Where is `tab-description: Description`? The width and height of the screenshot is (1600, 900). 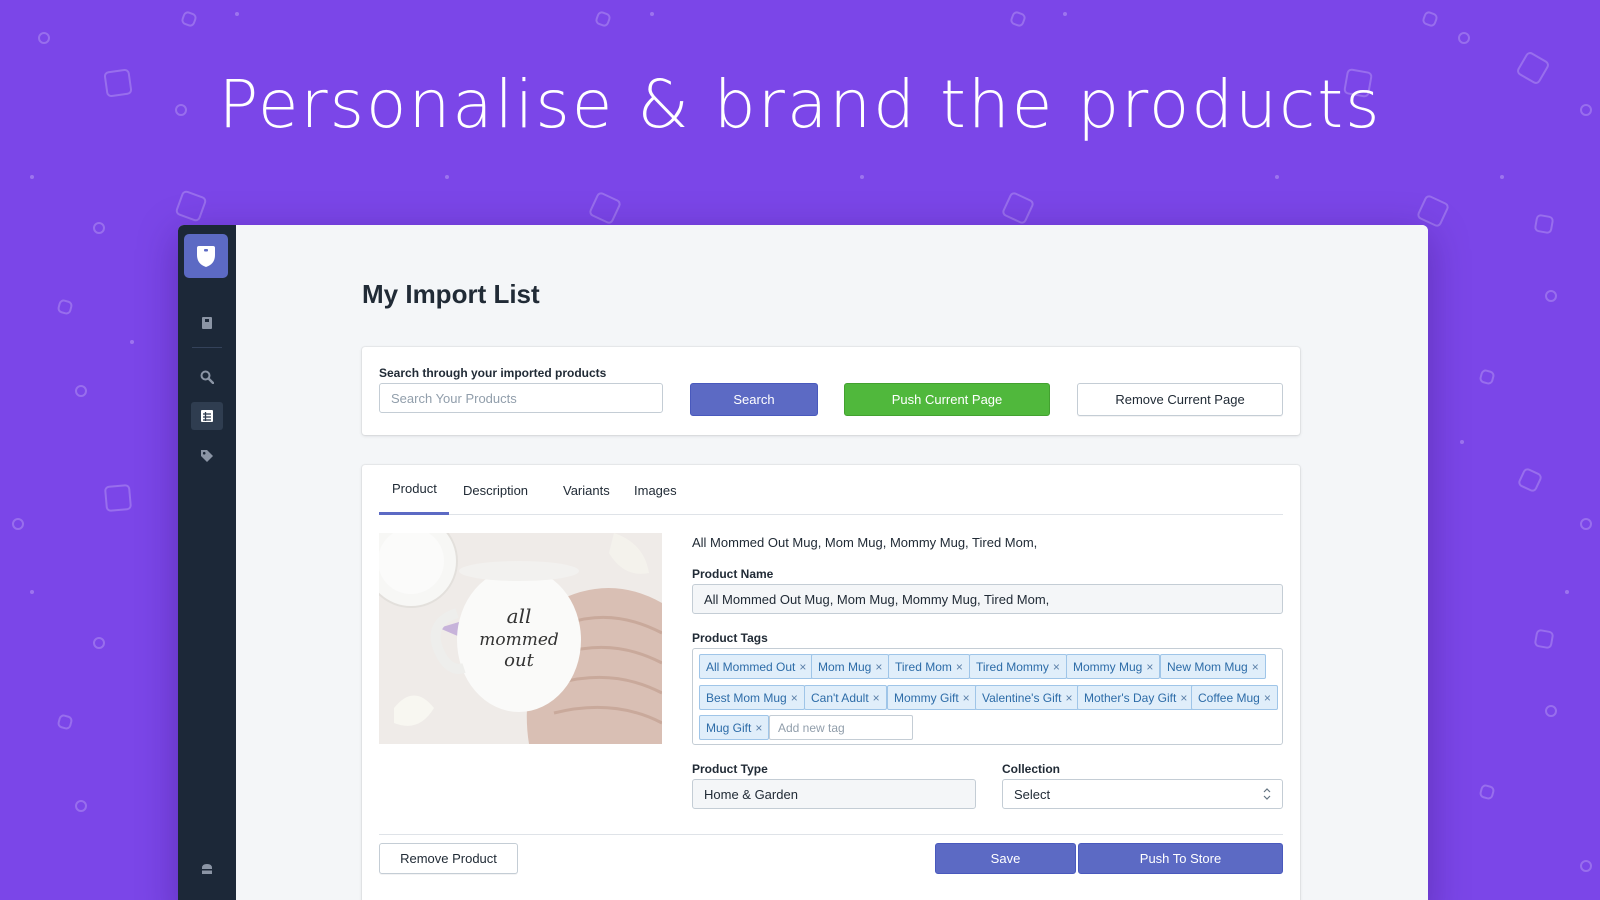
tab-description: Description is located at coordinates (495, 490).